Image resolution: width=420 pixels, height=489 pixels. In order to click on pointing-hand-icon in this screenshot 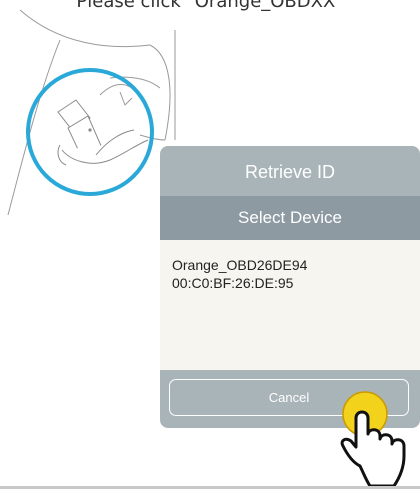, I will do `click(373, 439)`.